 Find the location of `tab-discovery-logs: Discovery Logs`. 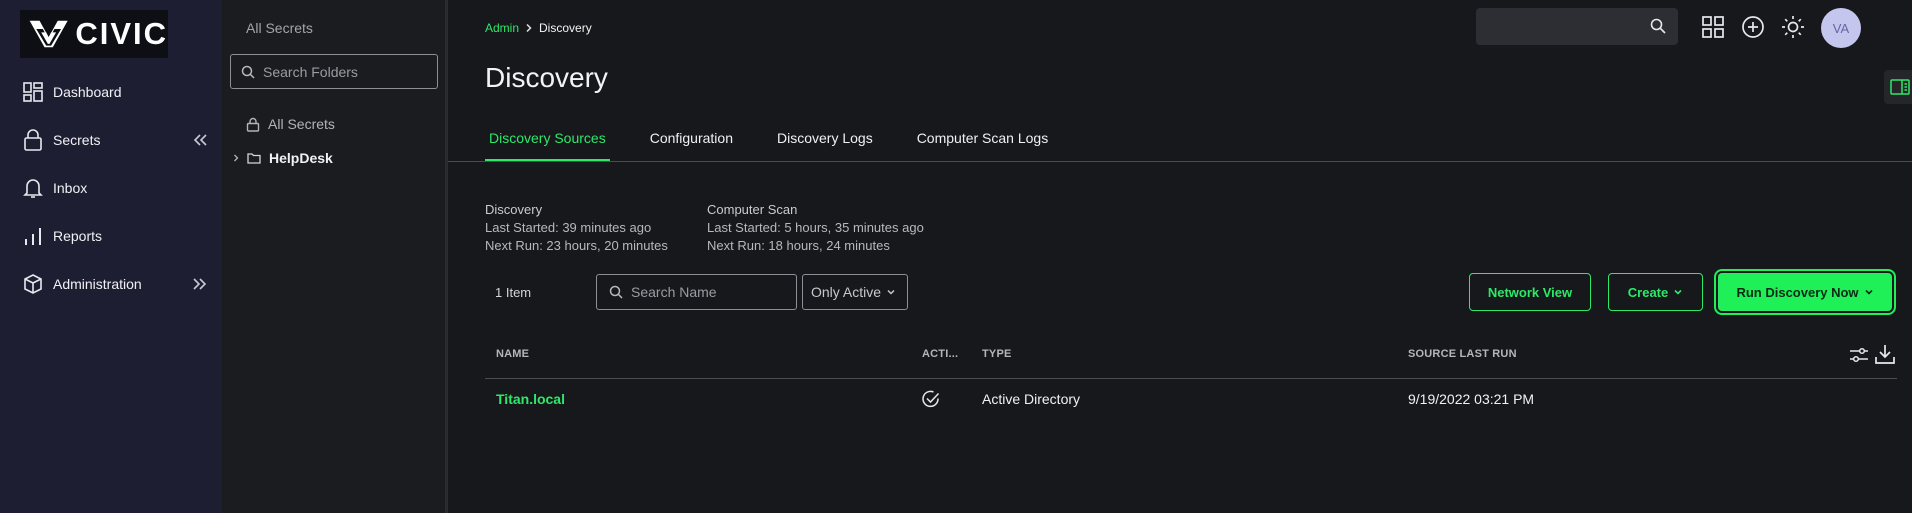

tab-discovery-logs: Discovery Logs is located at coordinates (825, 145).